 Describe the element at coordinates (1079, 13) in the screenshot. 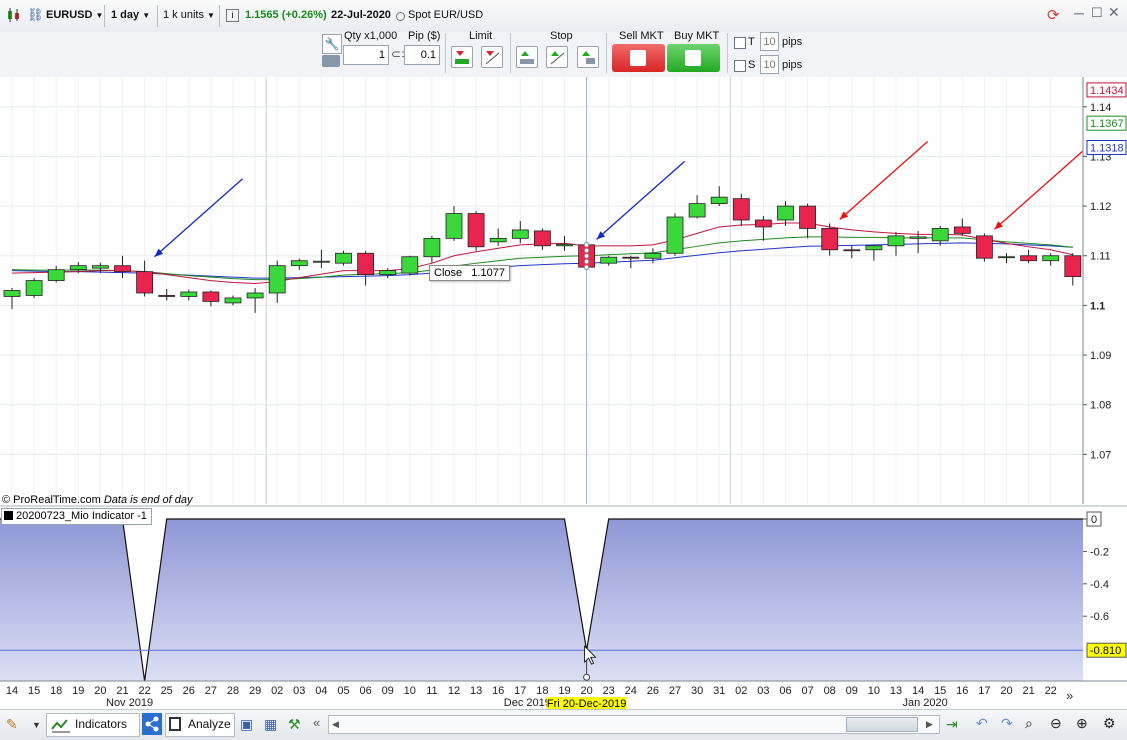

I see `minimize-icon: ─` at that location.